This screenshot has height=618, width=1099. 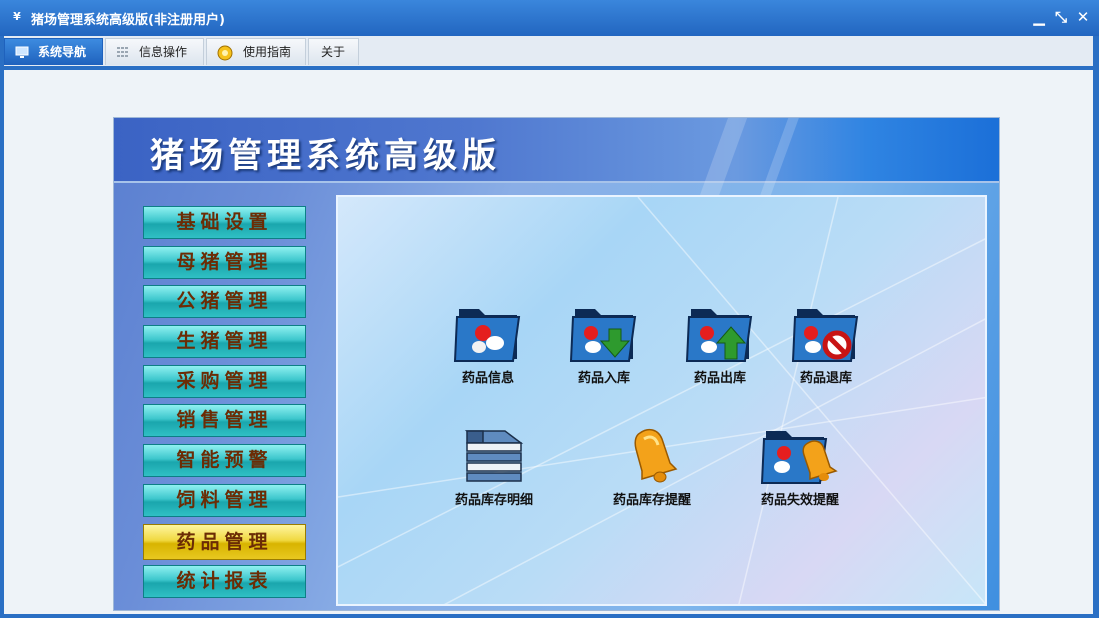 What do you see at coordinates (603, 335) in the screenshot?
I see `medicine-folder-down-arrow-icon` at bounding box center [603, 335].